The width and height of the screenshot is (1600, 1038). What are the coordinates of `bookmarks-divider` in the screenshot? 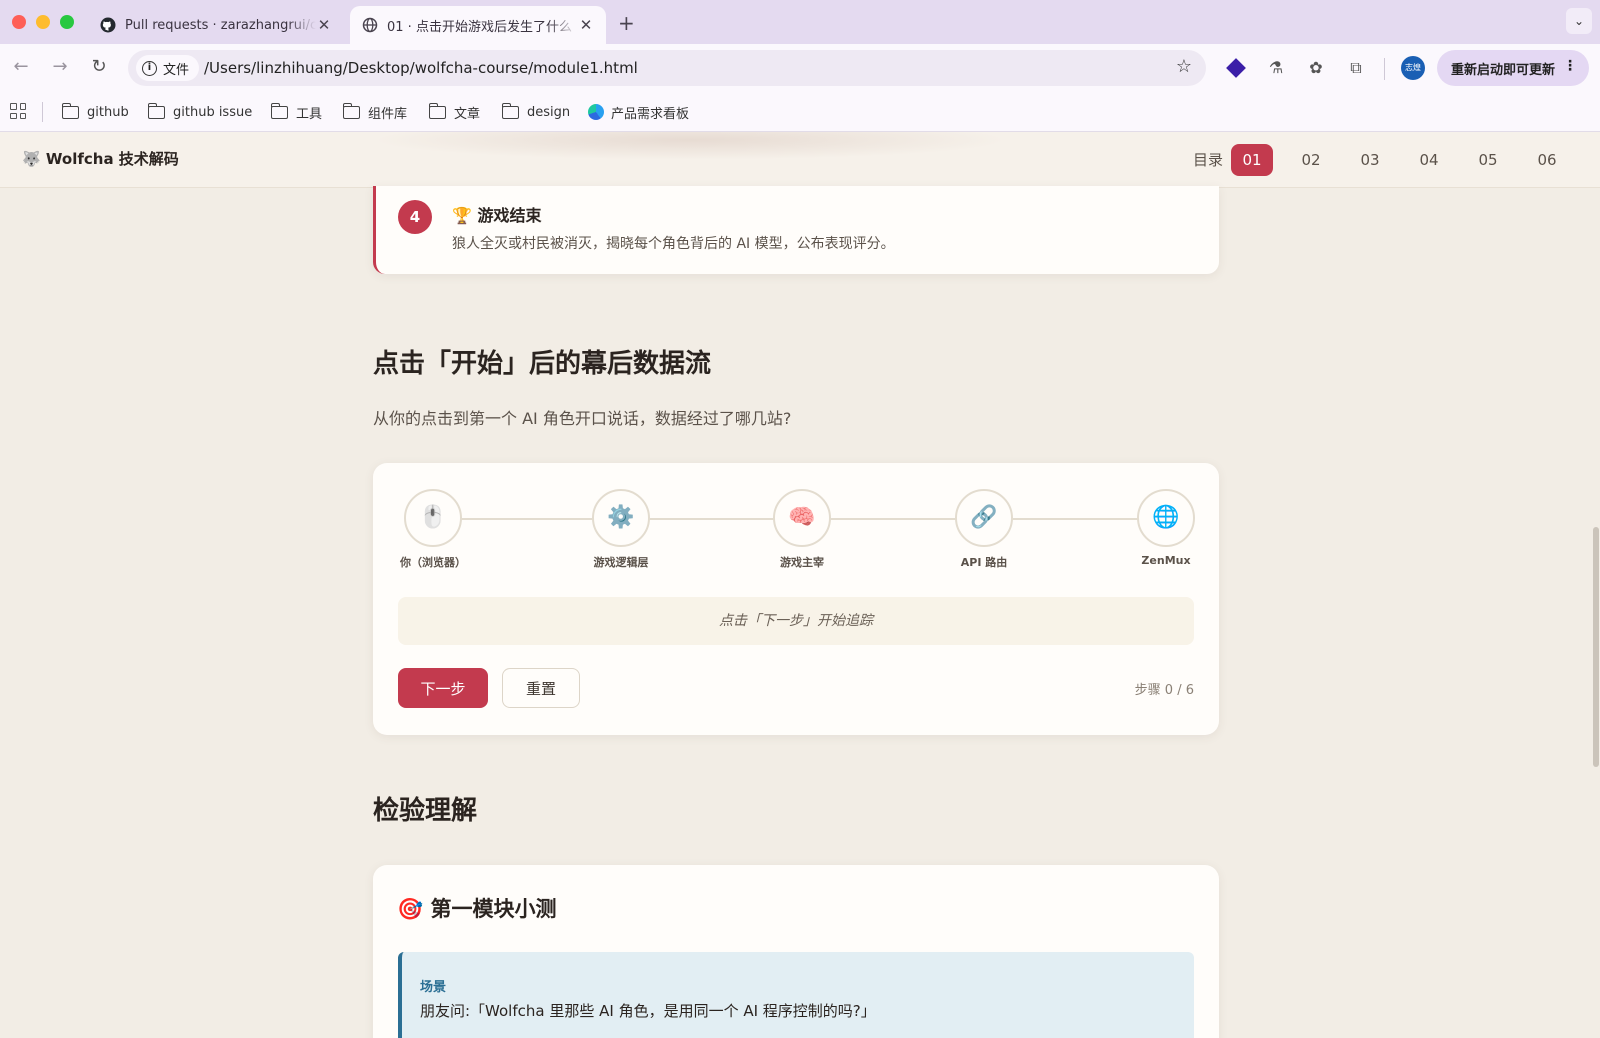 It's located at (42, 112).